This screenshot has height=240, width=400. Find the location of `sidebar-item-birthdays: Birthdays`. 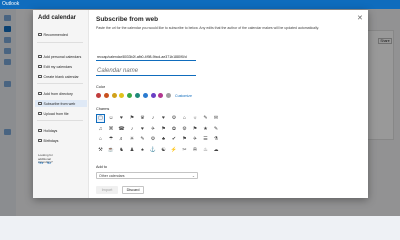

sidebar-item-birthdays: Birthdays is located at coordinates (61, 140).